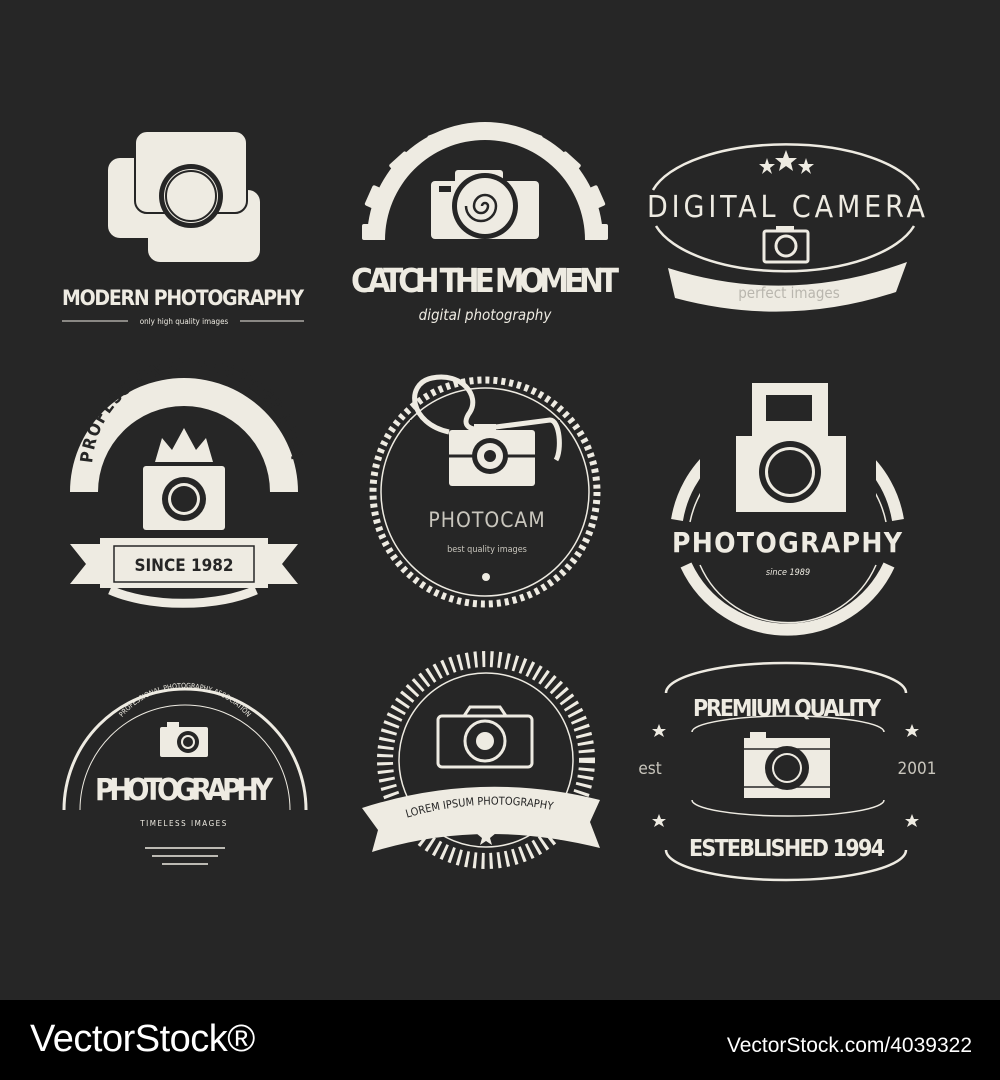 This screenshot has width=1000, height=1080. What do you see at coordinates (786, 162) in the screenshot?
I see `star-icon` at bounding box center [786, 162].